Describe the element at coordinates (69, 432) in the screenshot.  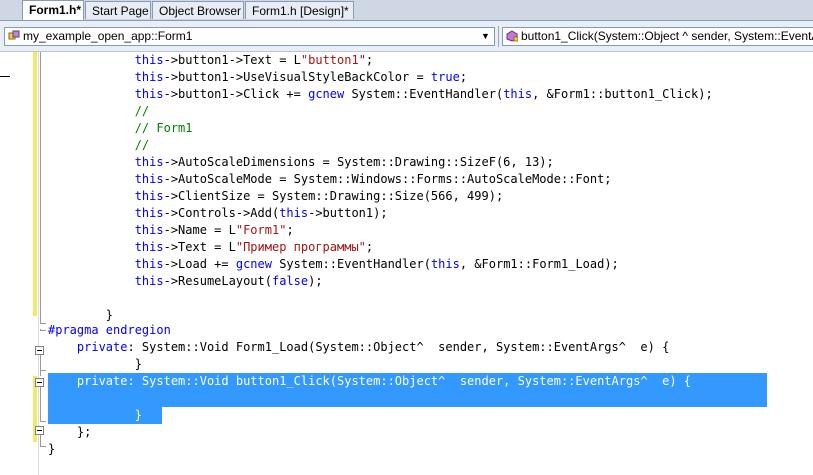
I see `code-line: };` at that location.